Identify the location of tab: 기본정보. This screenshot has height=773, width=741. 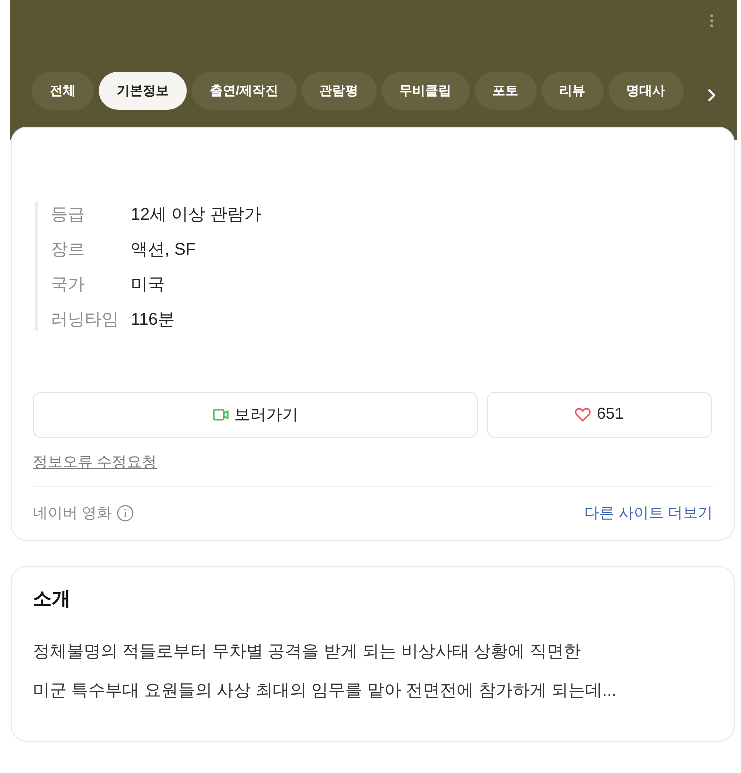
(143, 91).